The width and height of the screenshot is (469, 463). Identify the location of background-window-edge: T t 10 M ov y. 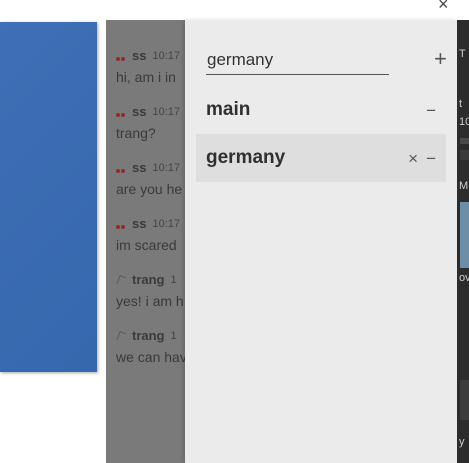
(463, 241).